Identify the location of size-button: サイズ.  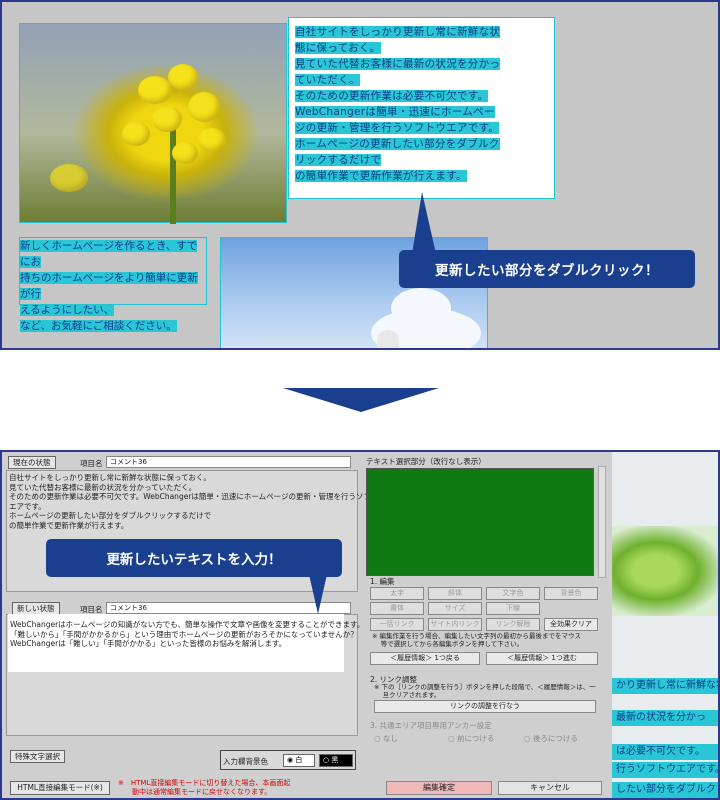
(455, 608).